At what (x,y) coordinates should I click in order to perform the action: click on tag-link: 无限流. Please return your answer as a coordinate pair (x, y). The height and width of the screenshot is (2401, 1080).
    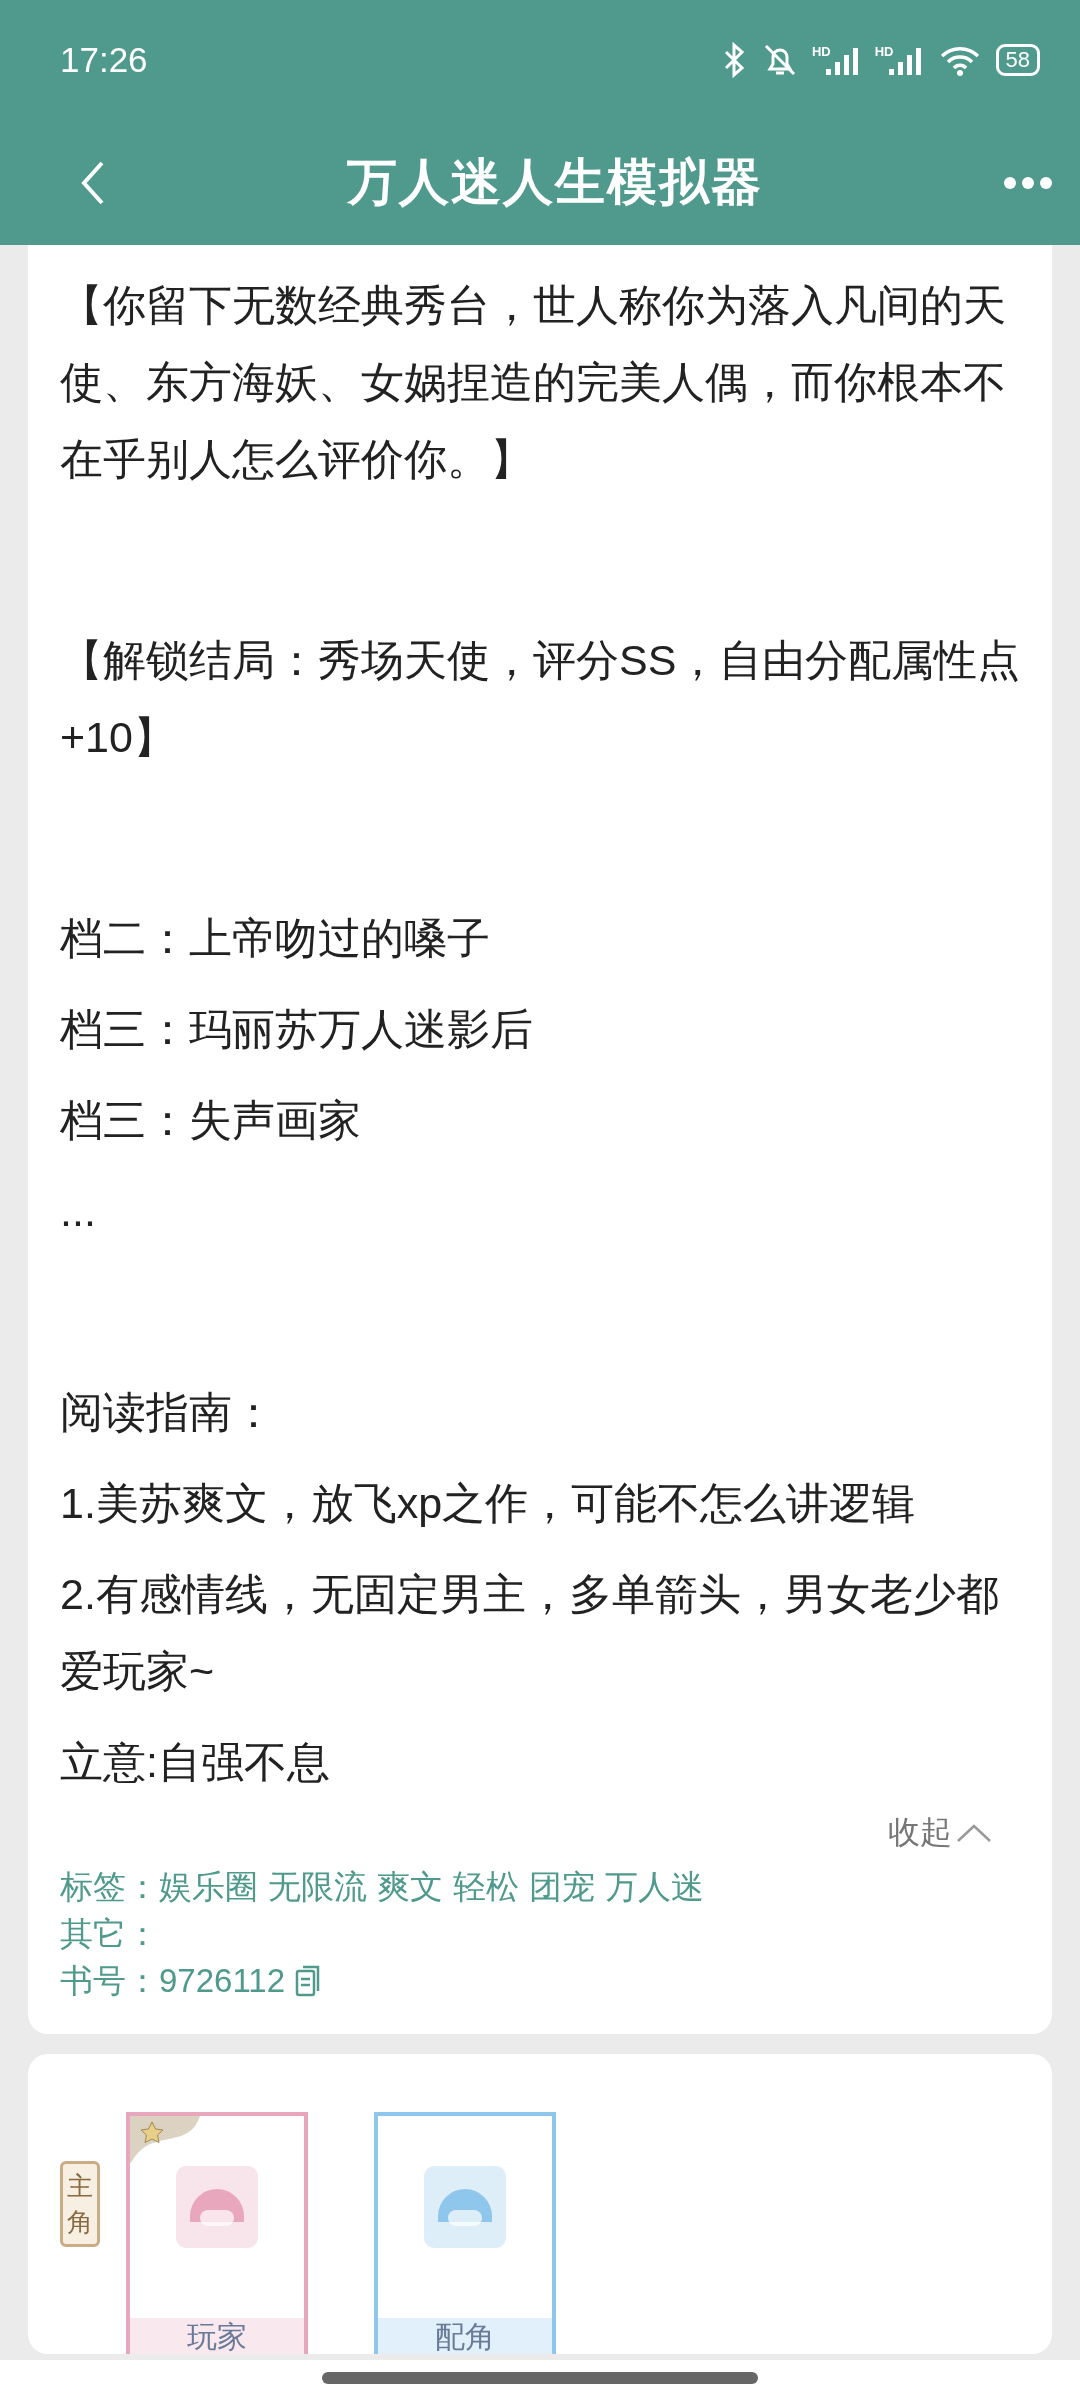
    Looking at the image, I should click on (317, 1886).